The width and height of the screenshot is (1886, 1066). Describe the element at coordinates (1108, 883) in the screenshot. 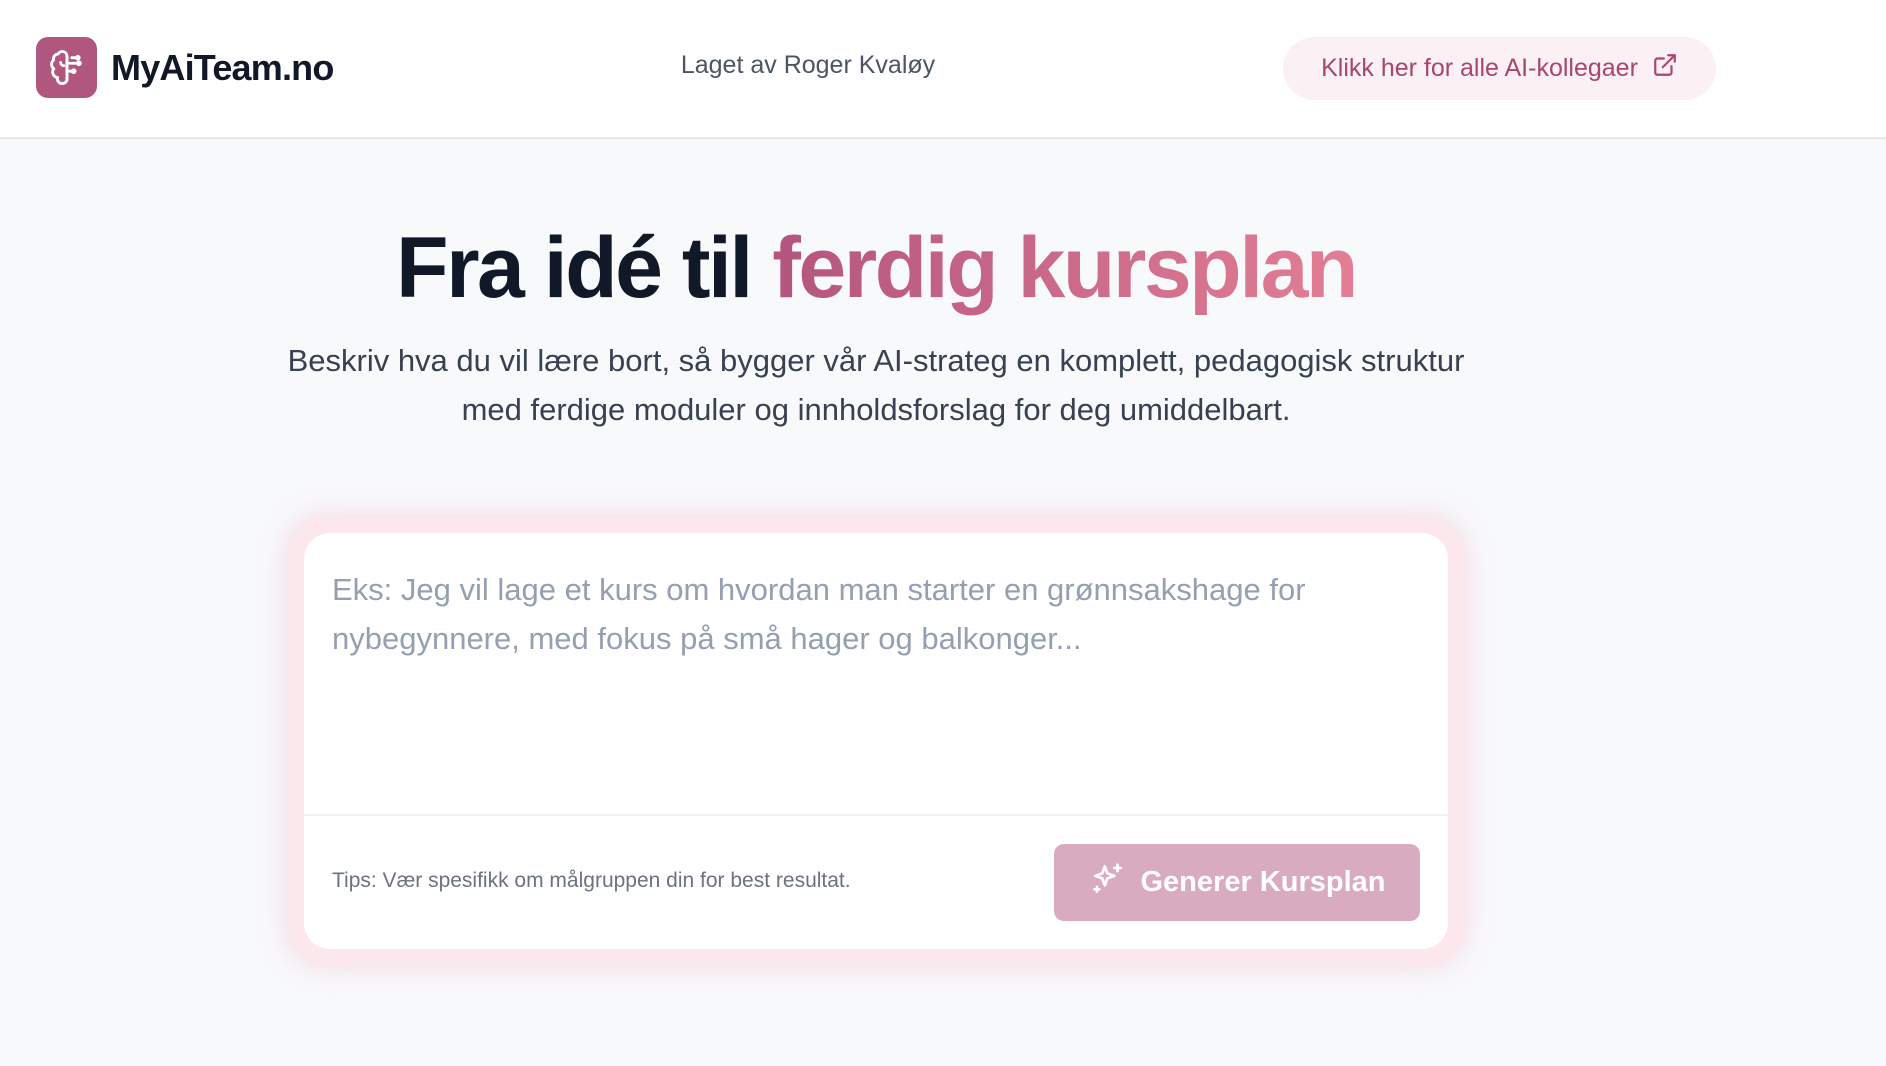

I see `sparkles-icon` at that location.